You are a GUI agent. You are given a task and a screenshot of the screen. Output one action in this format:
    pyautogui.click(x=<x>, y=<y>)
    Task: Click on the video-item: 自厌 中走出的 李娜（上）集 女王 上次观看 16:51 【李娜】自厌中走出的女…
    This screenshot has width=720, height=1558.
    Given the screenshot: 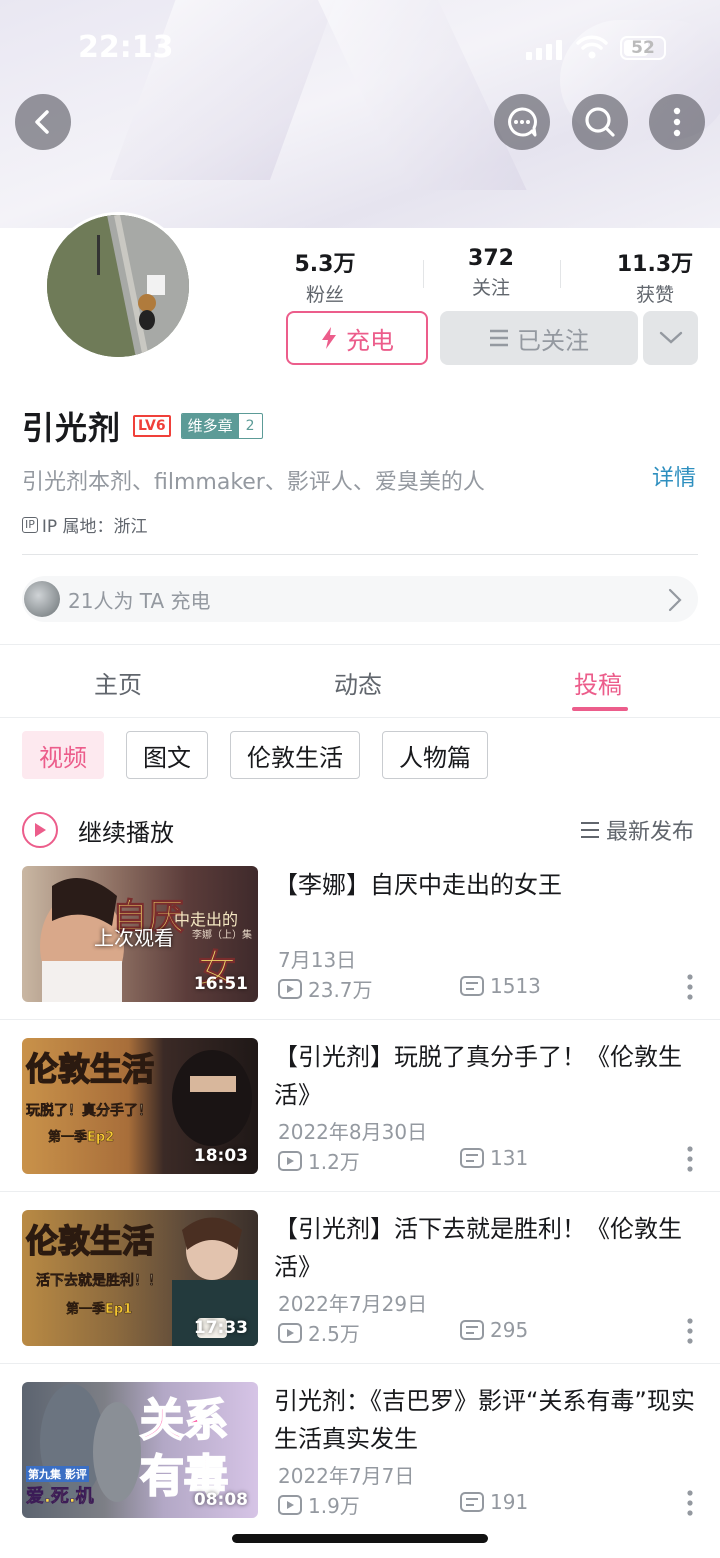 What is the action you would take?
    pyautogui.click(x=360, y=952)
    